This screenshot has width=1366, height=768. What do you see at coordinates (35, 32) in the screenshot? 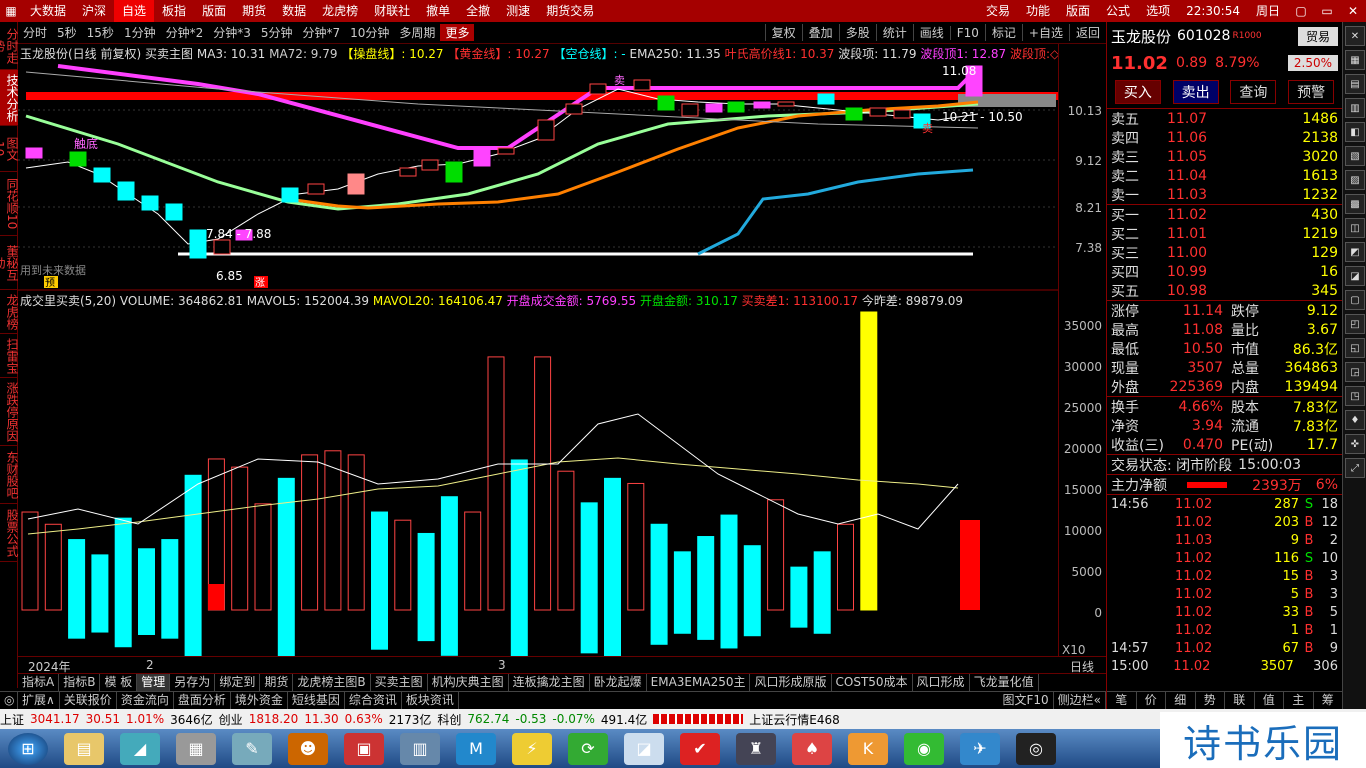
I see `period-button: 分时` at bounding box center [35, 32].